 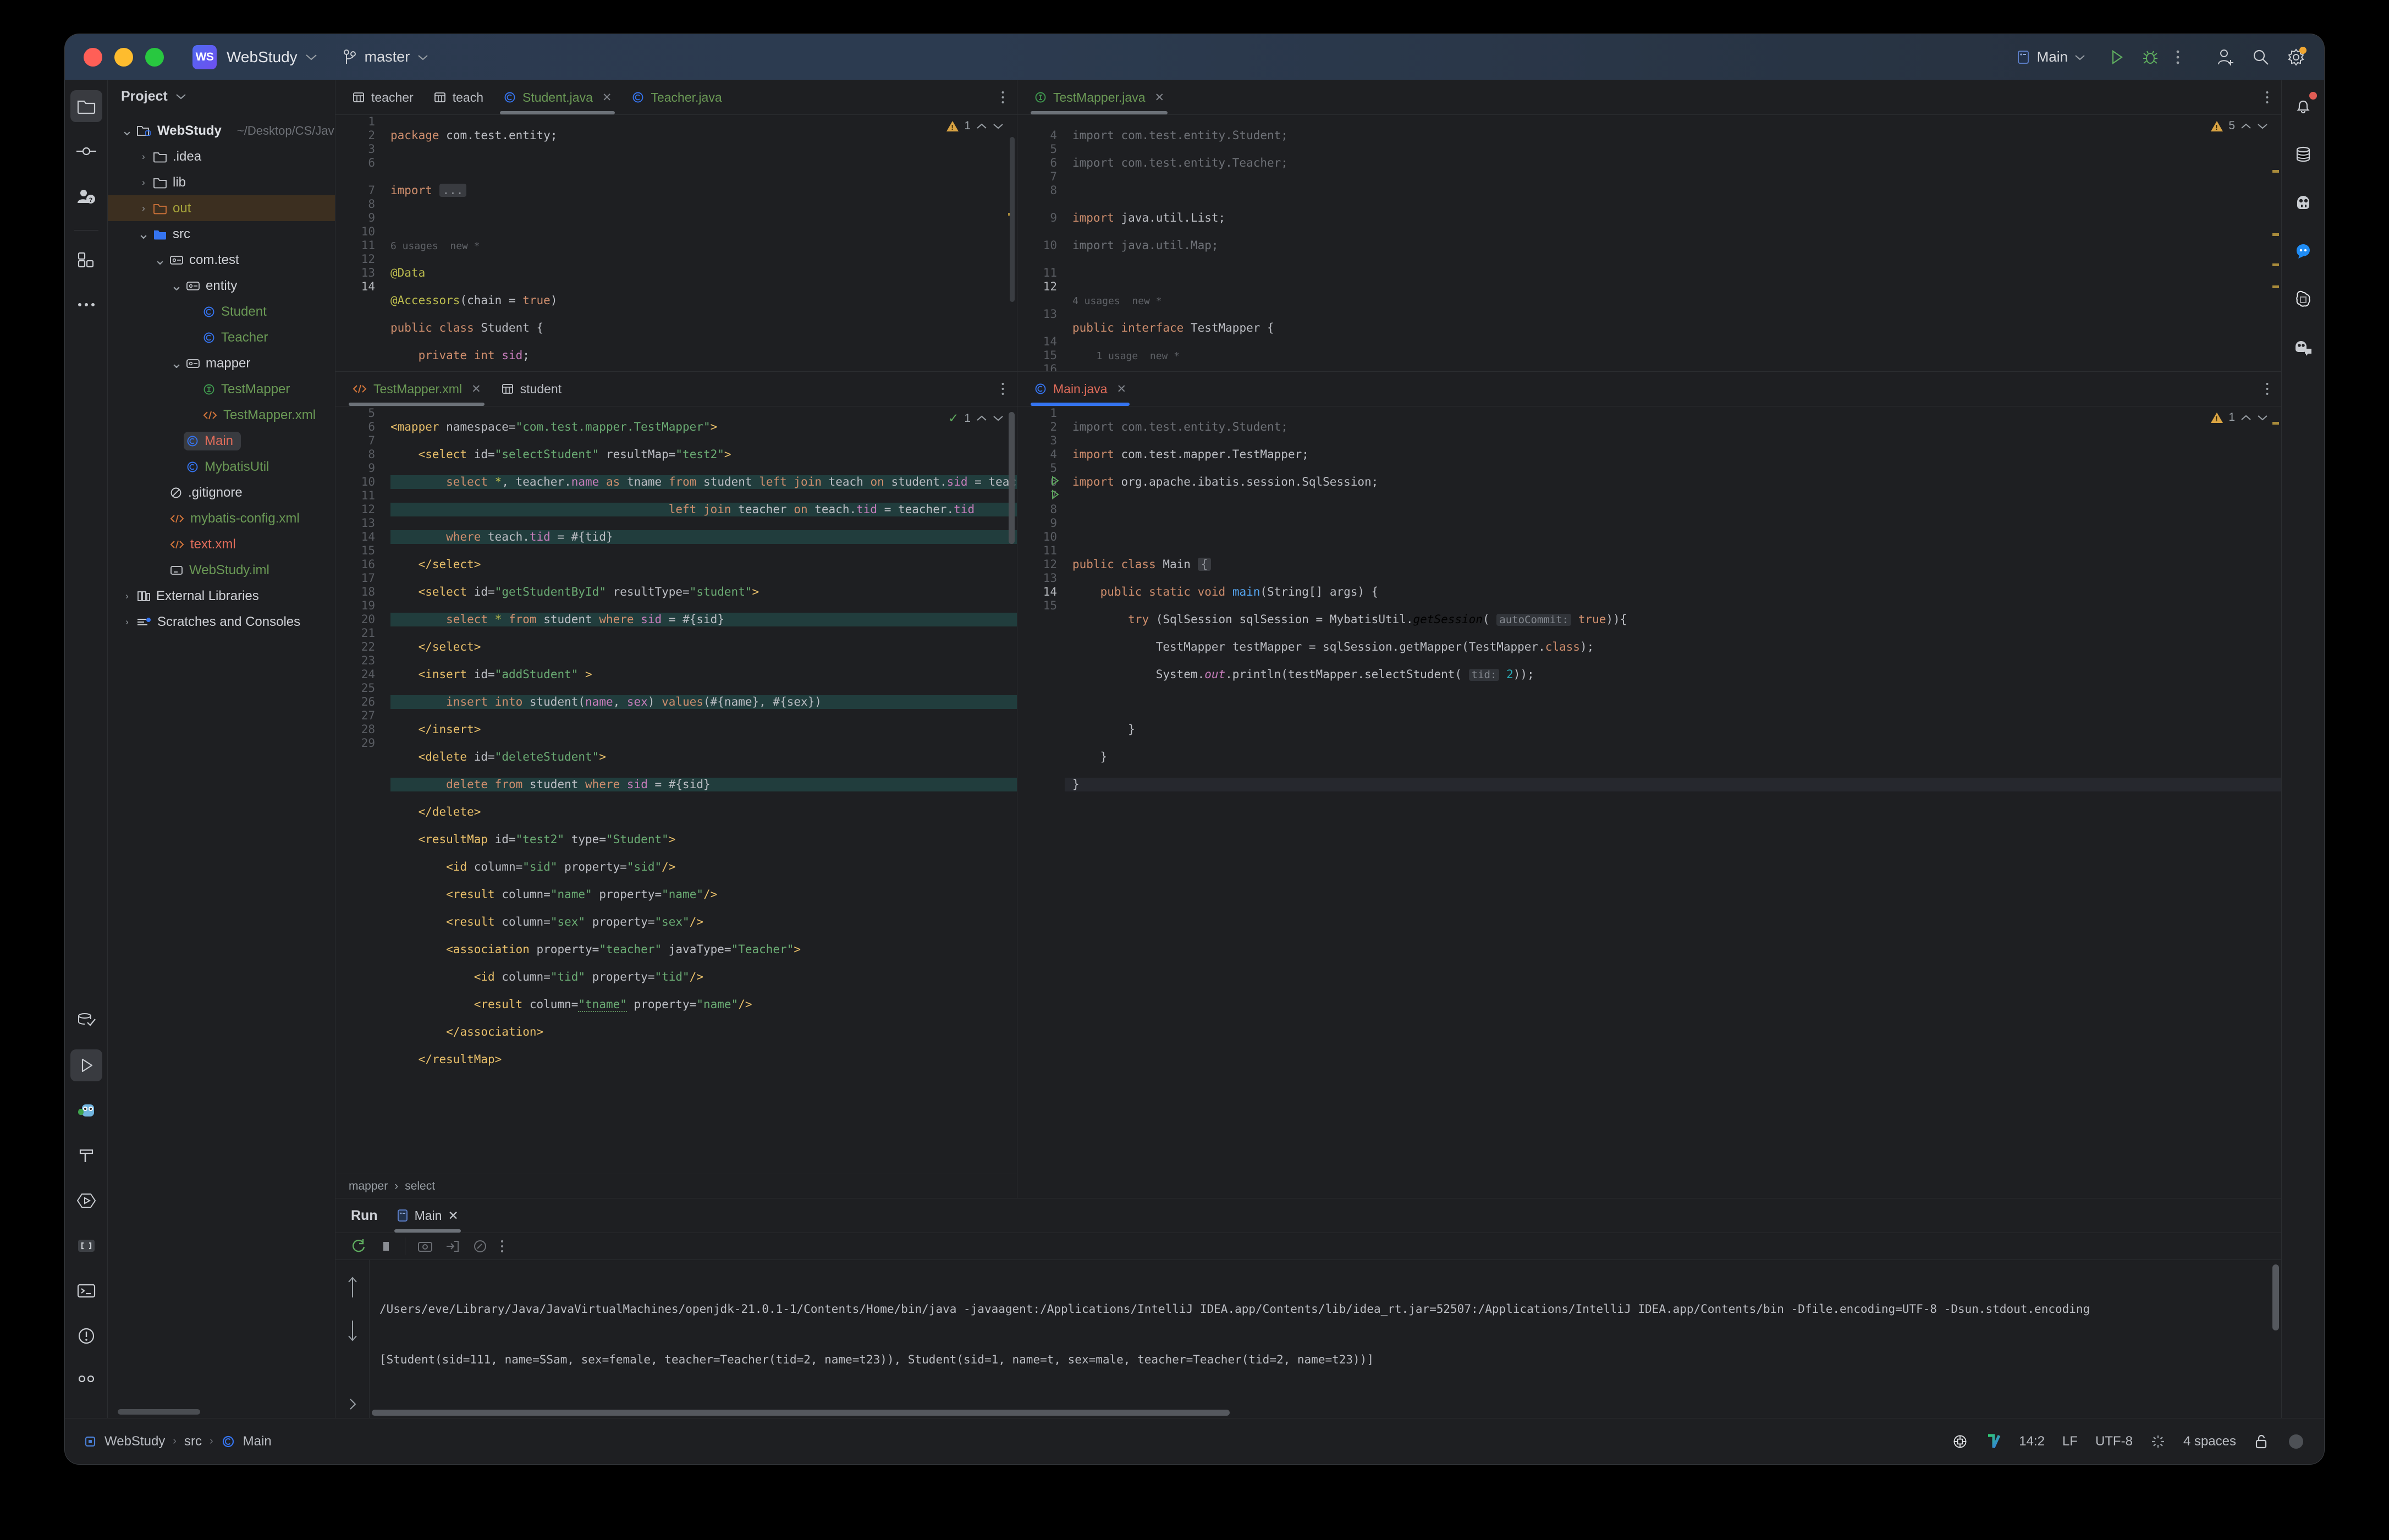 What do you see at coordinates (801, 1413) in the screenshot?
I see `console-horizontal-scrollbar` at bounding box center [801, 1413].